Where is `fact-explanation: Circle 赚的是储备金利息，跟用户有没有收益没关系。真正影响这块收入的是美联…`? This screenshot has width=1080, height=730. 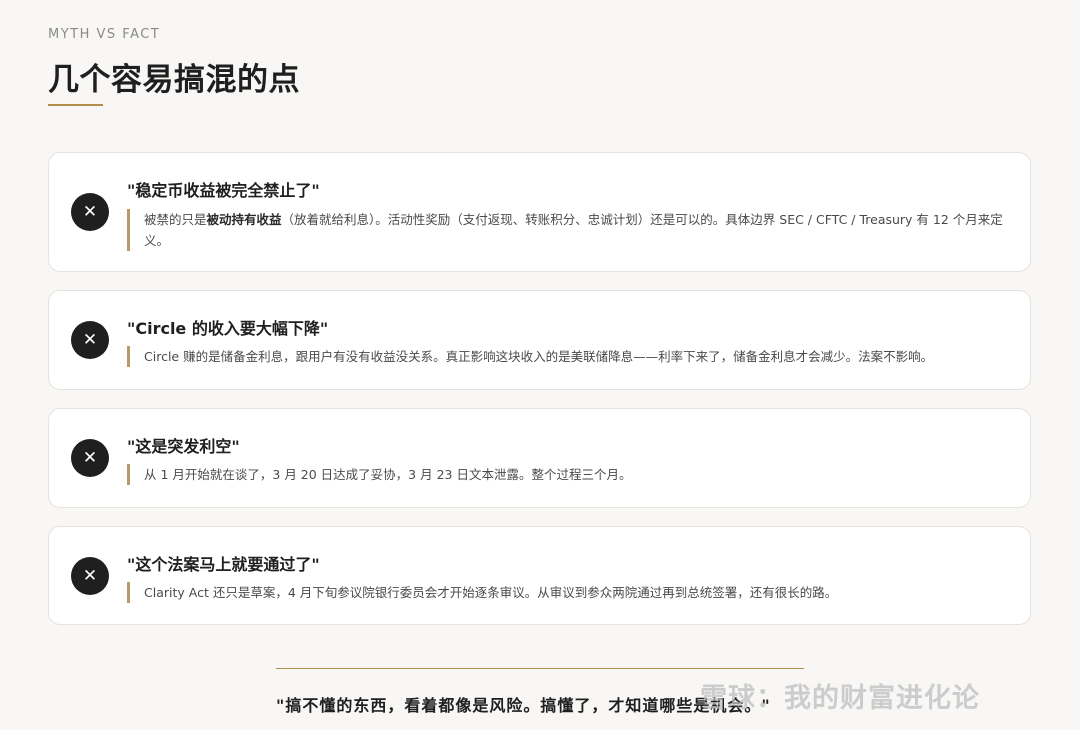
fact-explanation: Circle 赚的是储备金利息，跟用户有没有收益没关系。真正影响这块收入的是美联… is located at coordinates (566, 356).